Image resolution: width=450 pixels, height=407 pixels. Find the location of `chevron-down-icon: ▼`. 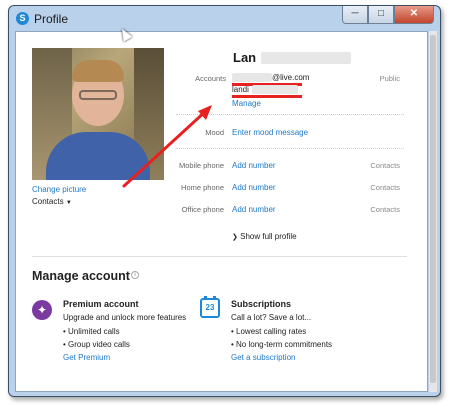

chevron-down-icon: ▼ is located at coordinates (68, 203).